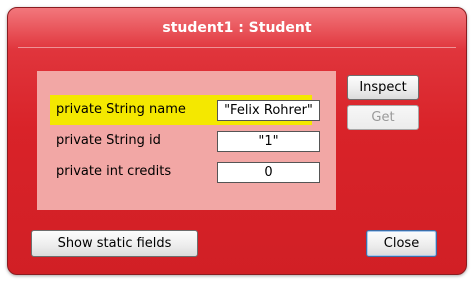  What do you see at coordinates (383, 117) in the screenshot?
I see `get-button: Get` at bounding box center [383, 117].